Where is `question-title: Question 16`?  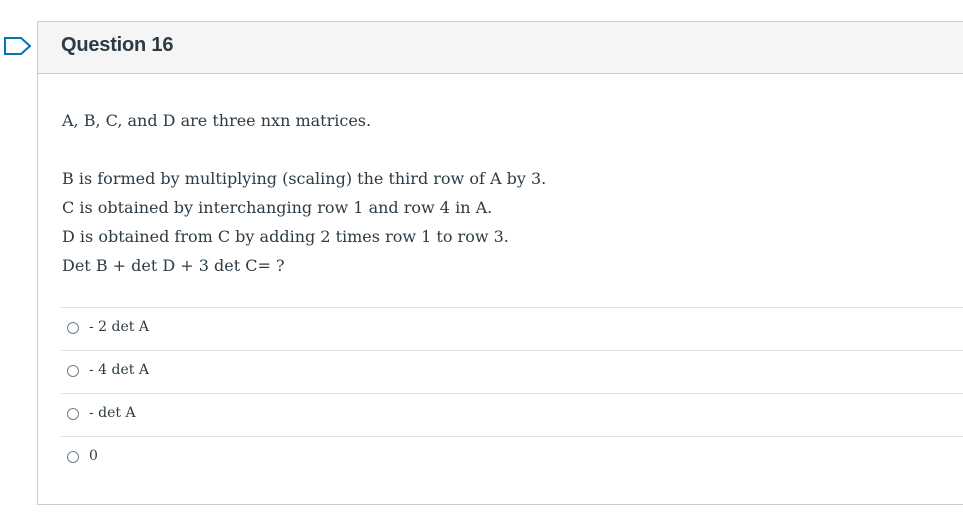 question-title: Question 16 is located at coordinates (117, 45).